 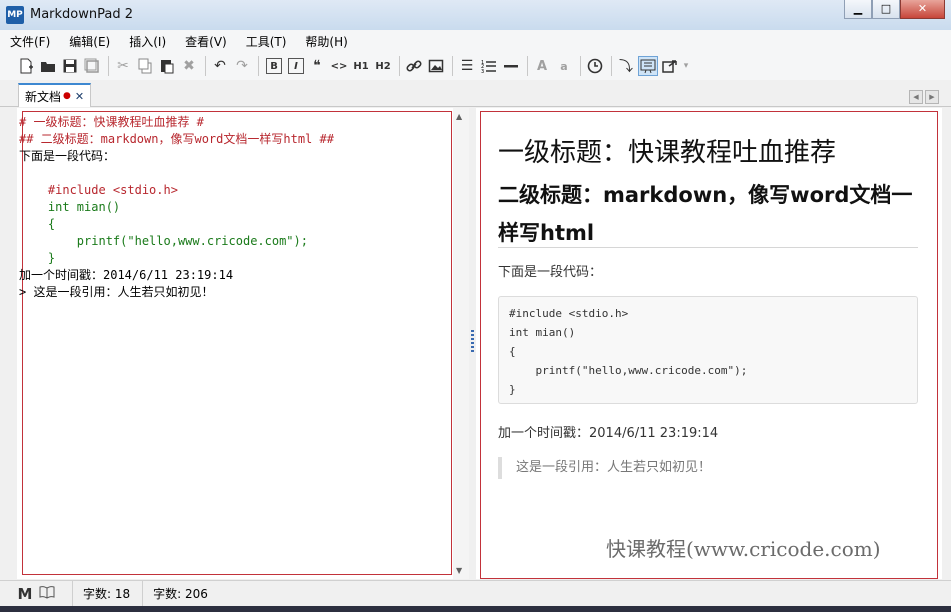 What do you see at coordinates (489, 66) in the screenshot?
I see `numbered-list-icon: 123` at bounding box center [489, 66].